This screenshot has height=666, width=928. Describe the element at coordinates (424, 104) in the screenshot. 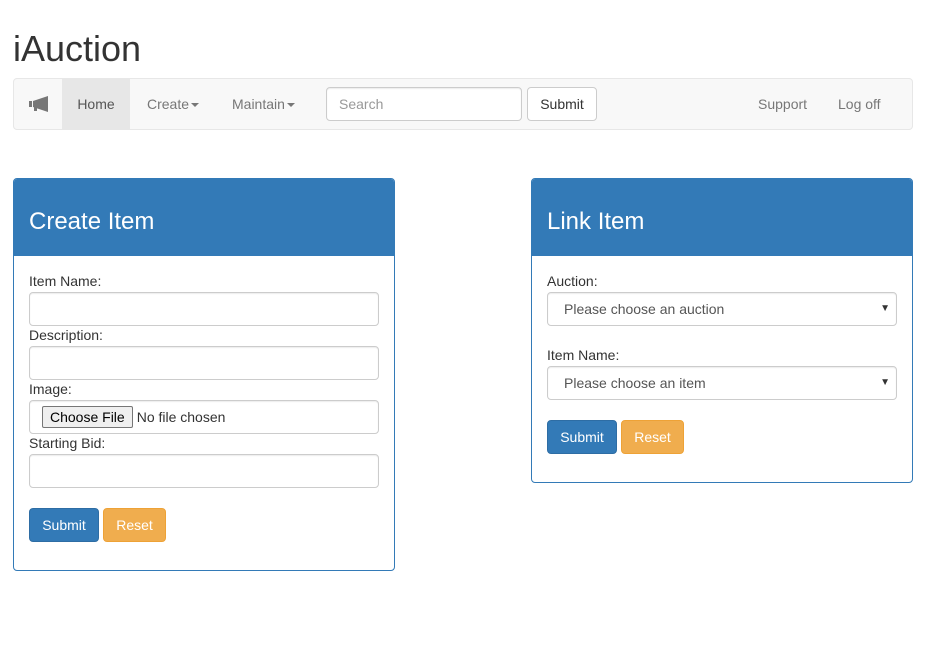

I see `search-input` at that location.